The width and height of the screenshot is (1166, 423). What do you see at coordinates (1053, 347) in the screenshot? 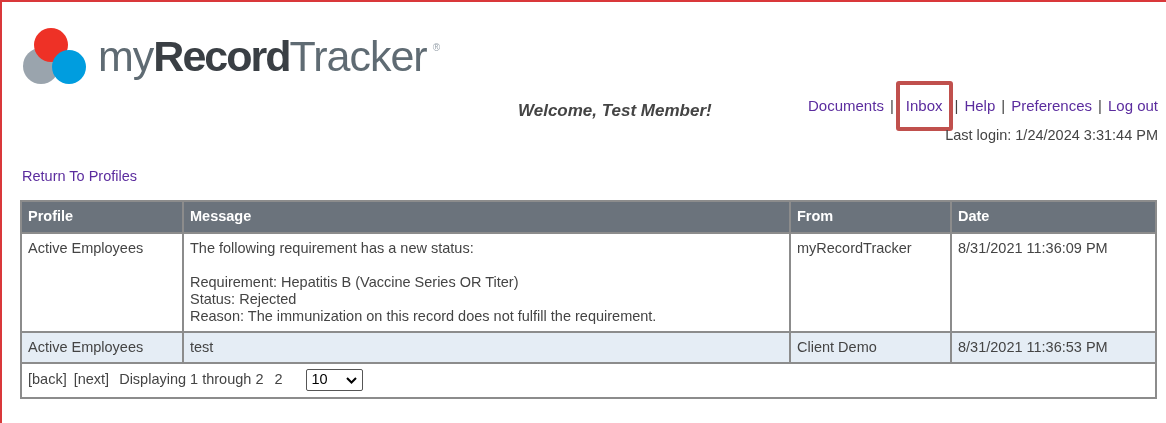
I see `table-cell: 8/31/2021 11:36:53 PM` at bounding box center [1053, 347].